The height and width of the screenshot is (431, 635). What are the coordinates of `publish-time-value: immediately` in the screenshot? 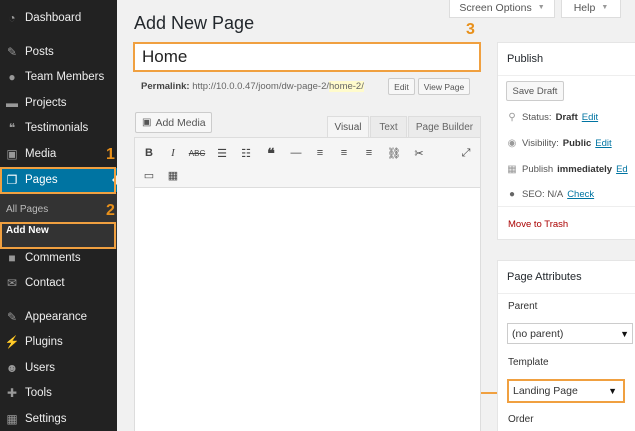 It's located at (585, 169).